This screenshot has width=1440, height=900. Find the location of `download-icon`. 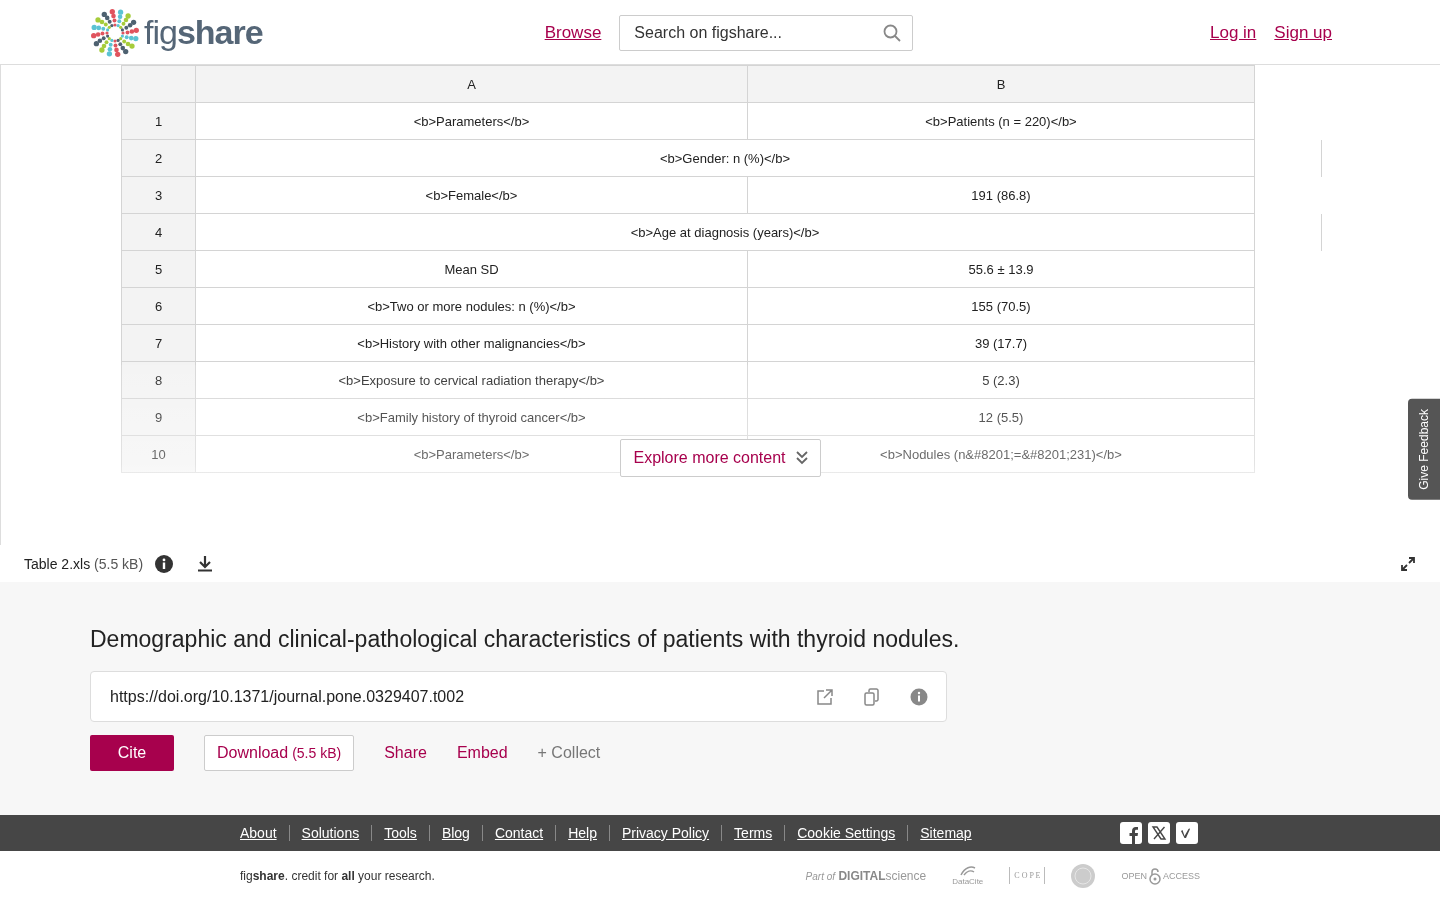

download-icon is located at coordinates (205, 563).